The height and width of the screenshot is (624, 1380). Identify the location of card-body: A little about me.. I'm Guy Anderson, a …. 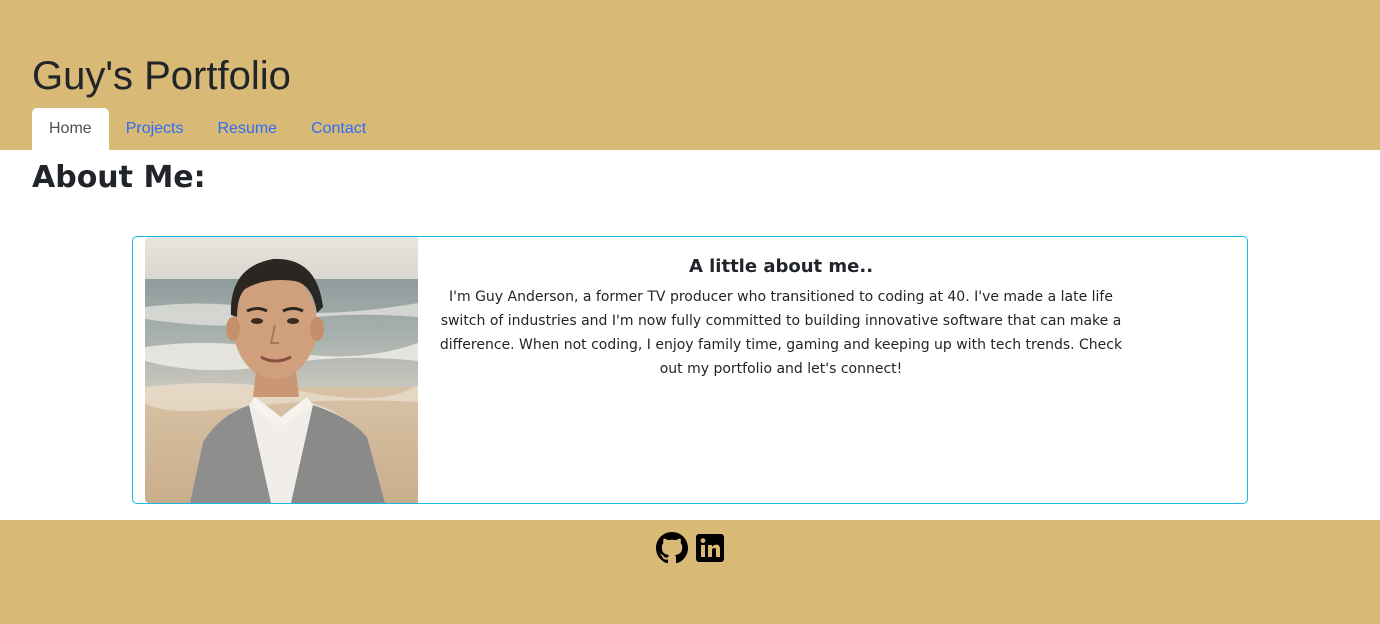
(781, 318).